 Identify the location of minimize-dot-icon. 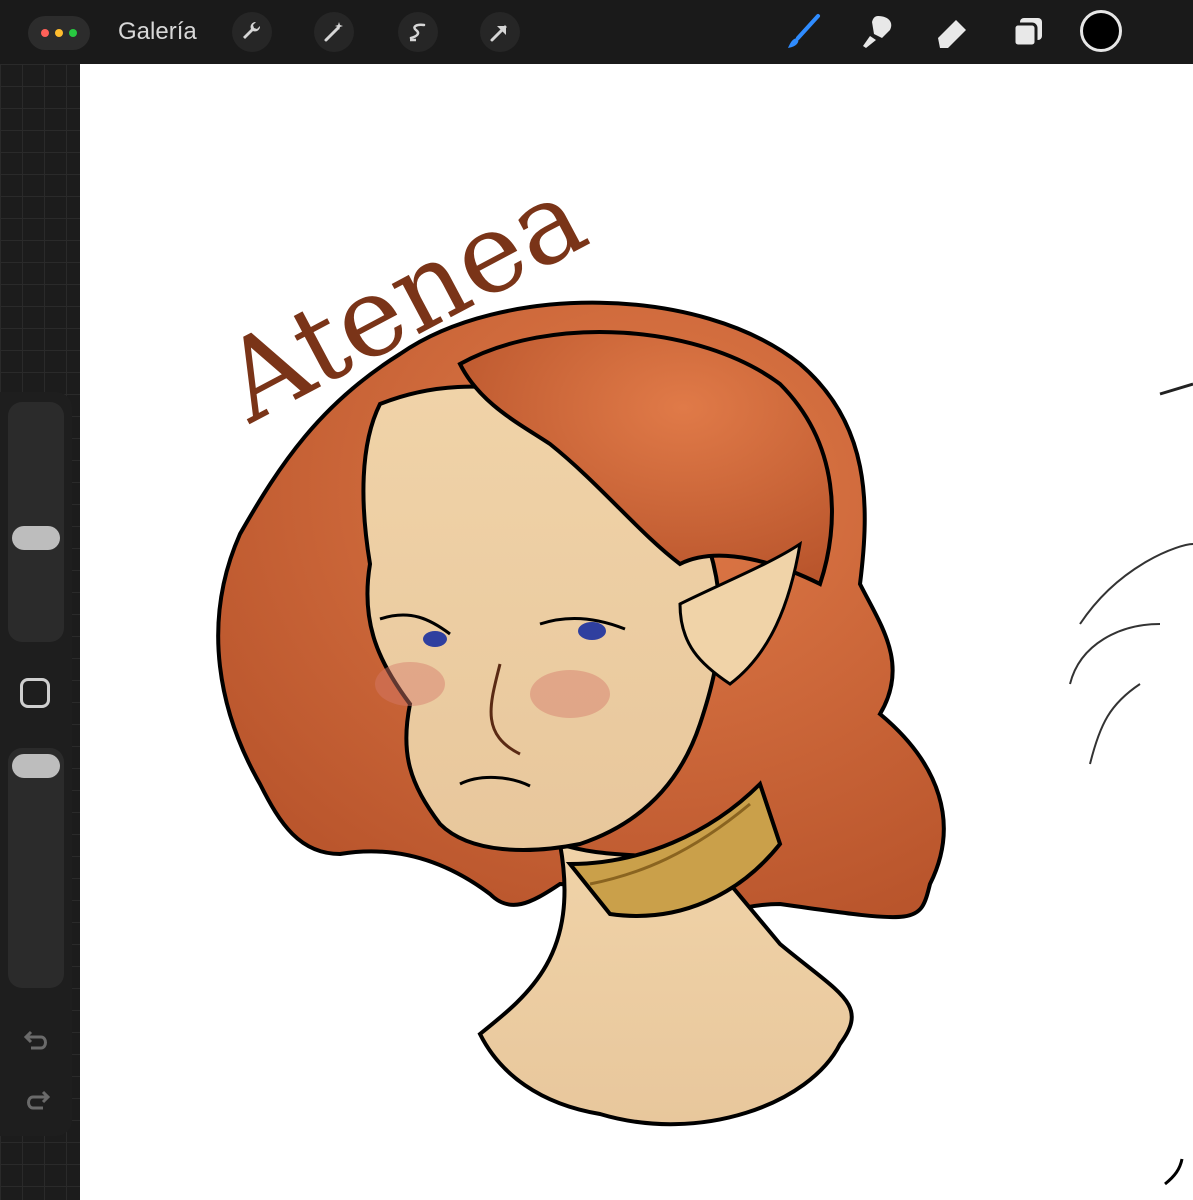
(59, 33).